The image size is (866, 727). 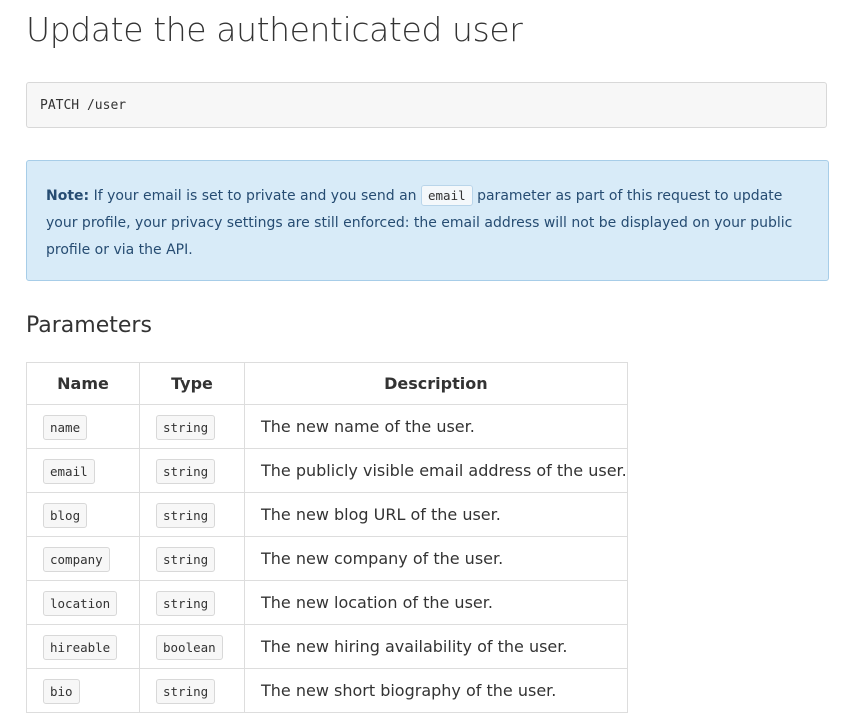 I want to click on column-header-name: Name, so click(x=83, y=383).